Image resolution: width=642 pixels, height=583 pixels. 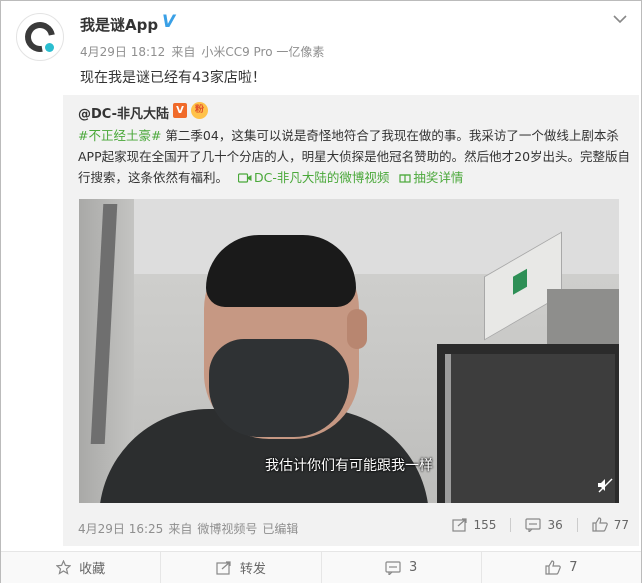 What do you see at coordinates (605, 485) in the screenshot?
I see `mute-icon` at bounding box center [605, 485].